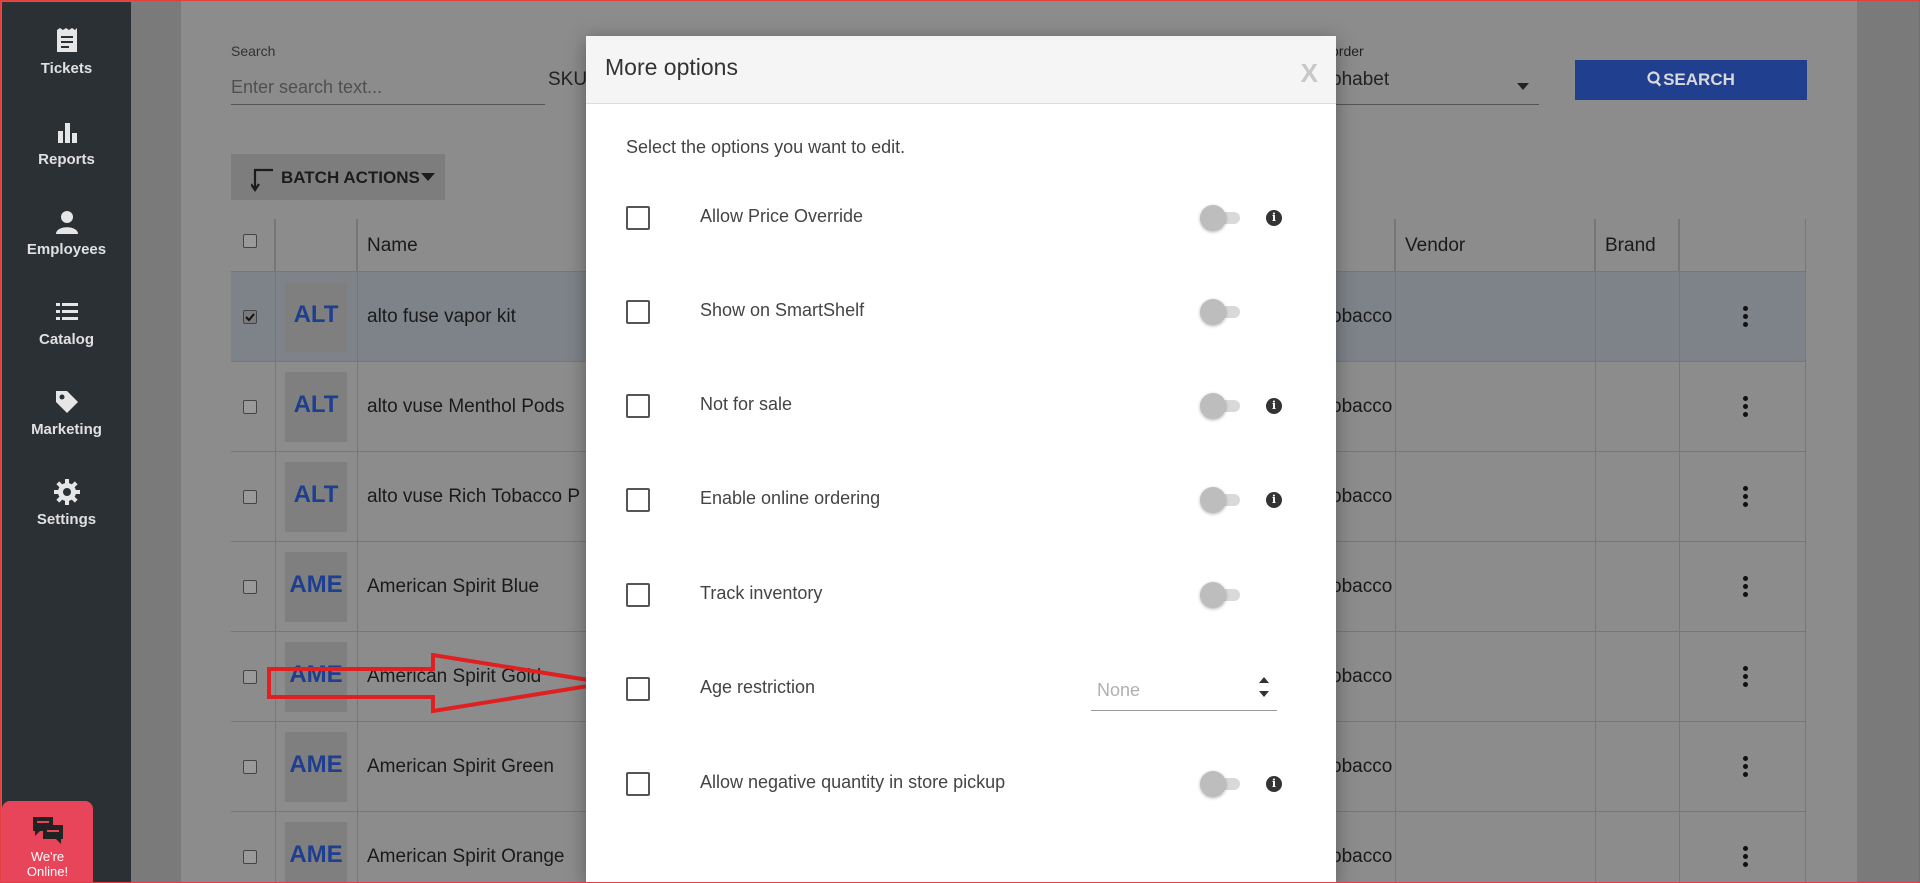 The width and height of the screenshot is (1920, 883). What do you see at coordinates (350, 177) in the screenshot?
I see `batch-actions-label: BATCH ACTIONS` at bounding box center [350, 177].